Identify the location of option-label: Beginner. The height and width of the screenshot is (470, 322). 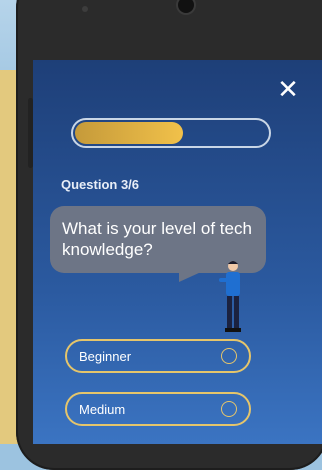
(105, 356).